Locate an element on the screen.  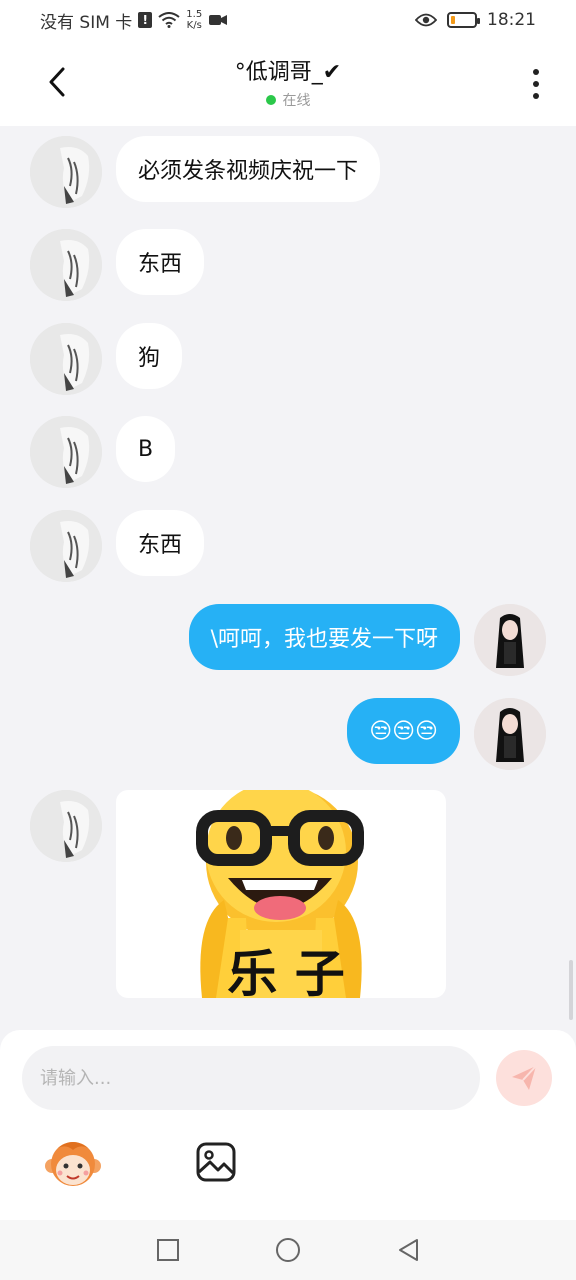
online-status: 在线 is located at coordinates (288, 100).